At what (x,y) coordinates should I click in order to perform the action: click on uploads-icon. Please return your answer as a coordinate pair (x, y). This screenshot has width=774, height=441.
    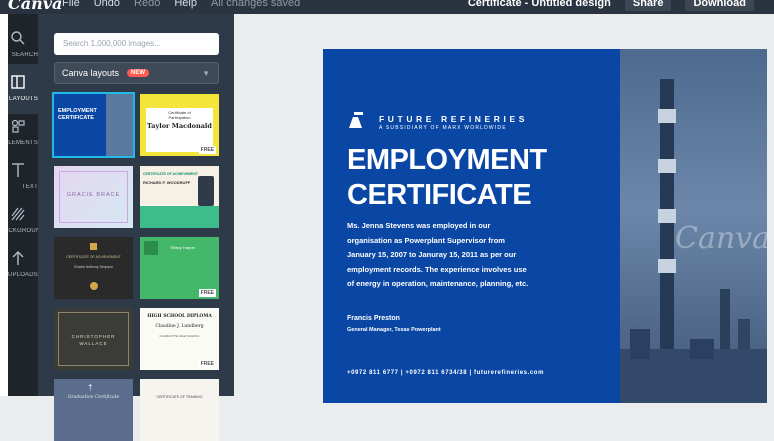
    Looking at the image, I should click on (18, 258).